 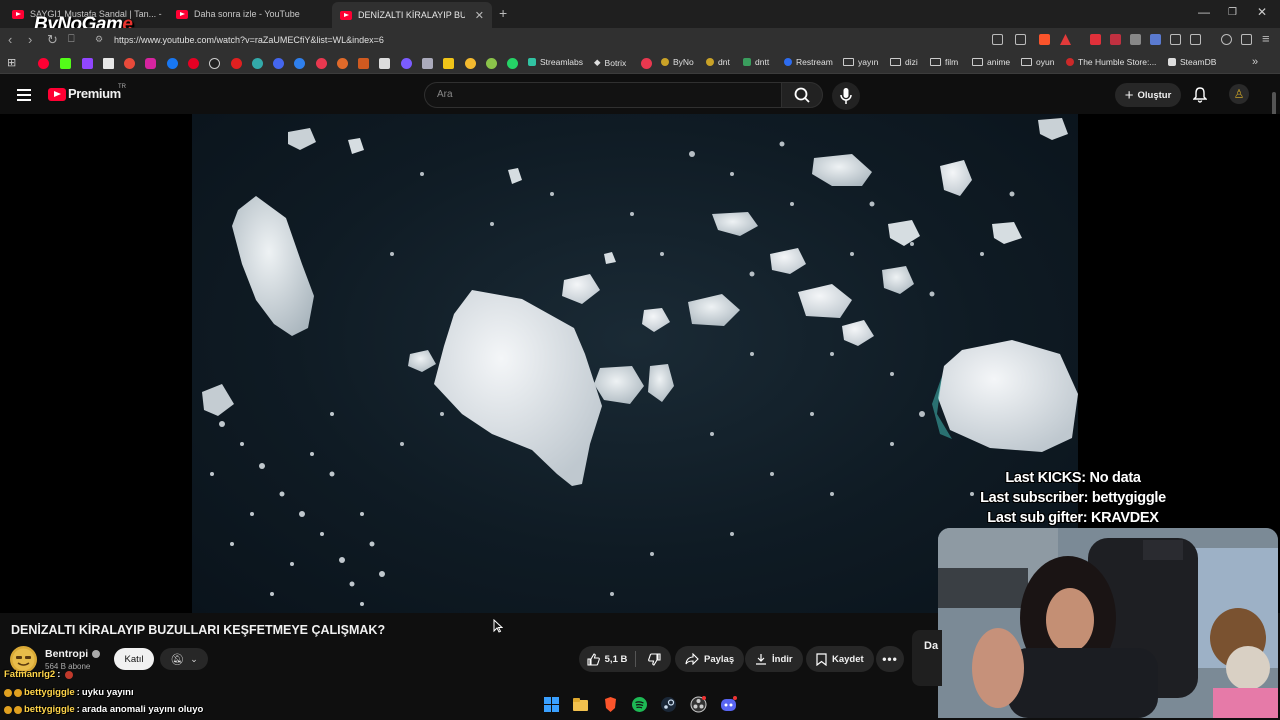 I want to click on like-button: 5,1 B, so click(x=607, y=659).